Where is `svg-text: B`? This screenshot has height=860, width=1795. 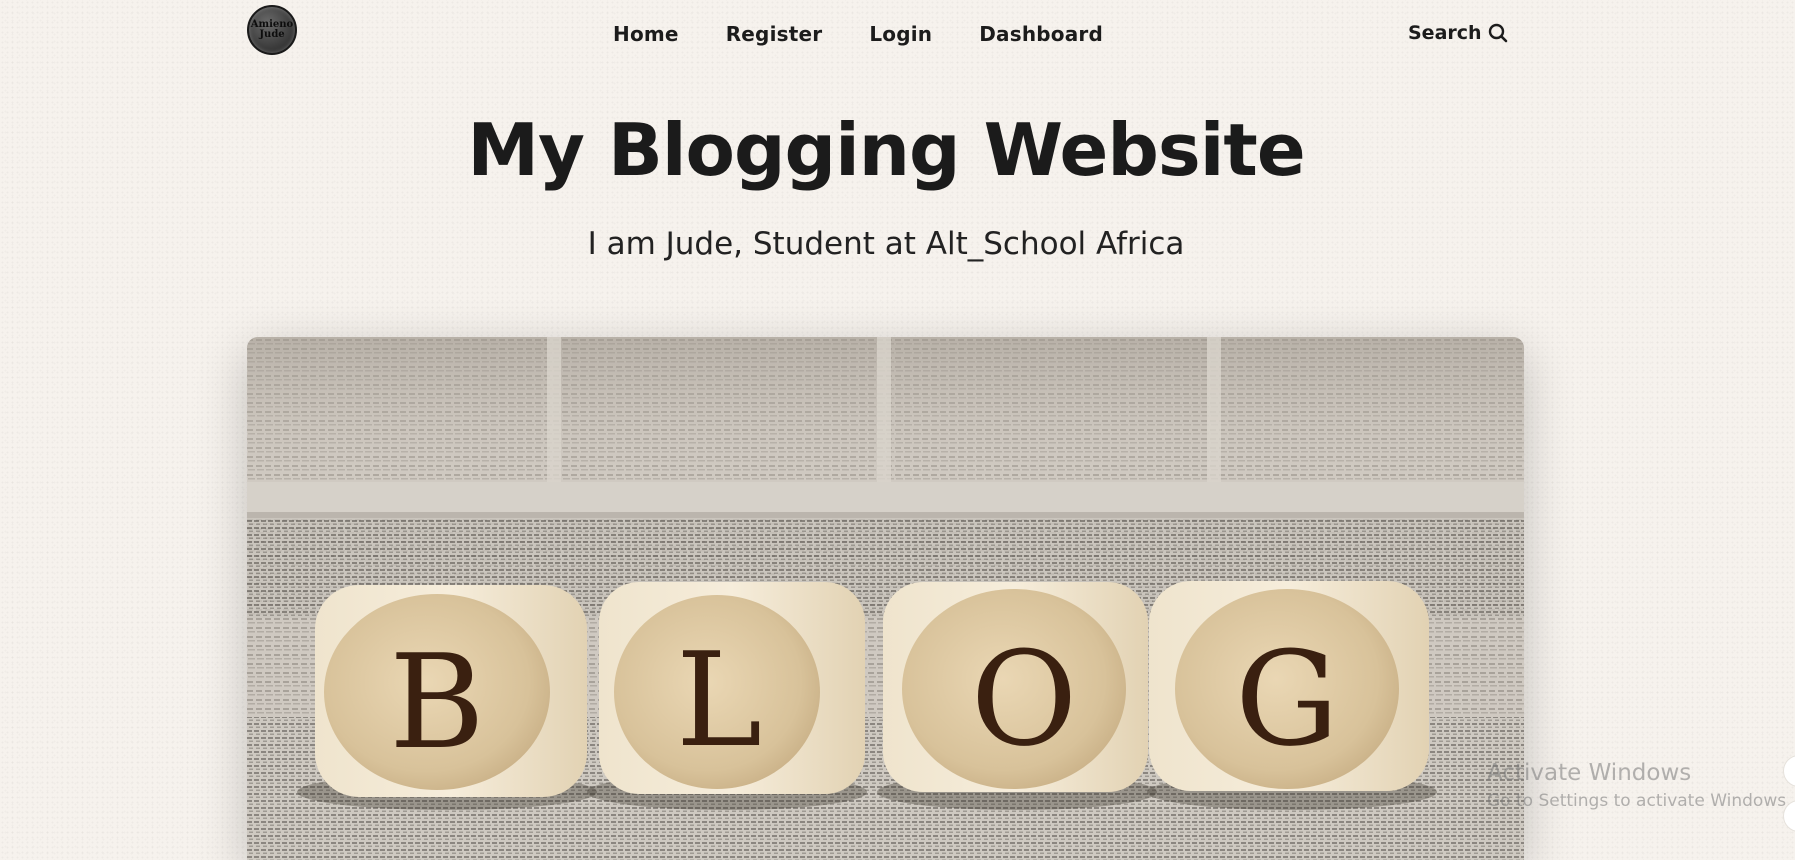 svg-text: B is located at coordinates (437, 702).